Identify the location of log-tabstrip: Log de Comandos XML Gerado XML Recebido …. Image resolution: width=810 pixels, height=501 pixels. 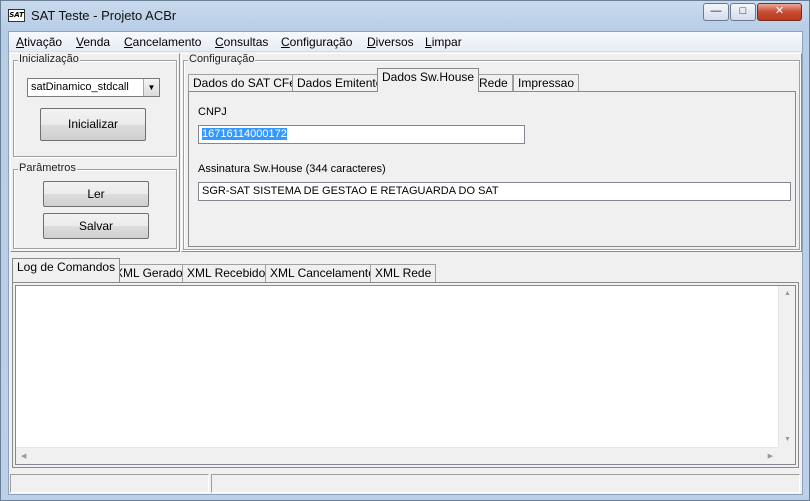
(407, 270).